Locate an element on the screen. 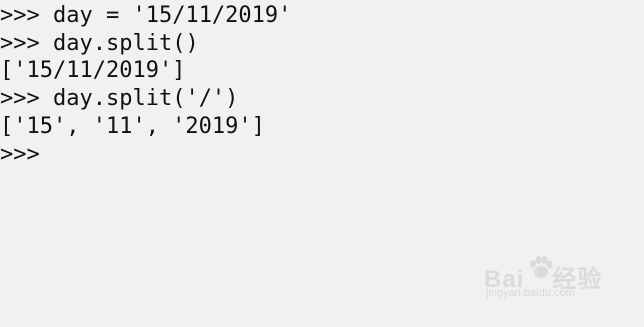 The image size is (644, 327). console-input-line: >>> day = '15/11/2019' is located at coordinates (145, 16).